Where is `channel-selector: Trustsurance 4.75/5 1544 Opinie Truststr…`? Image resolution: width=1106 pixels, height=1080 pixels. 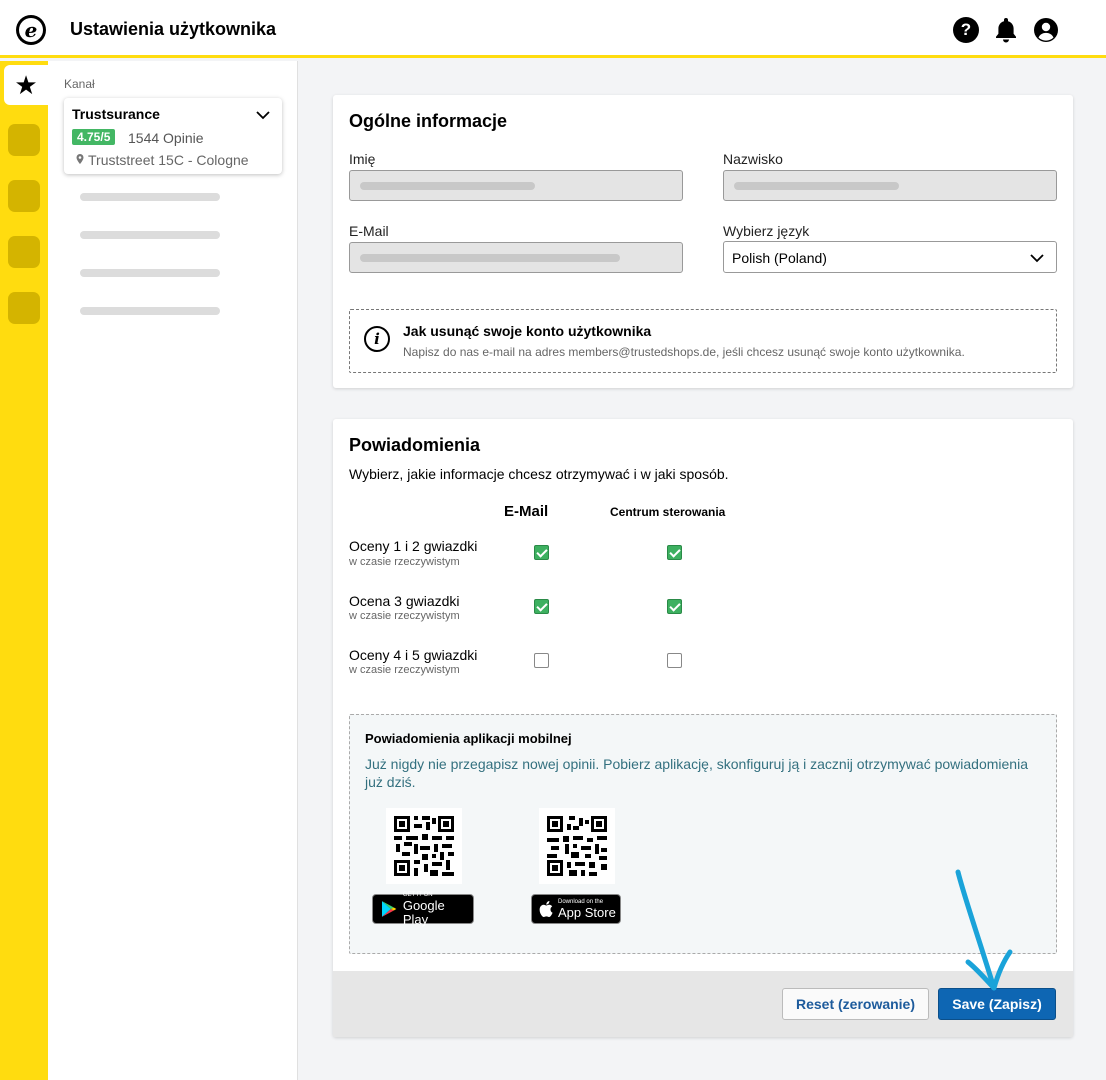 channel-selector: Trustsurance 4.75/5 1544 Opinie Truststr… is located at coordinates (173, 136).